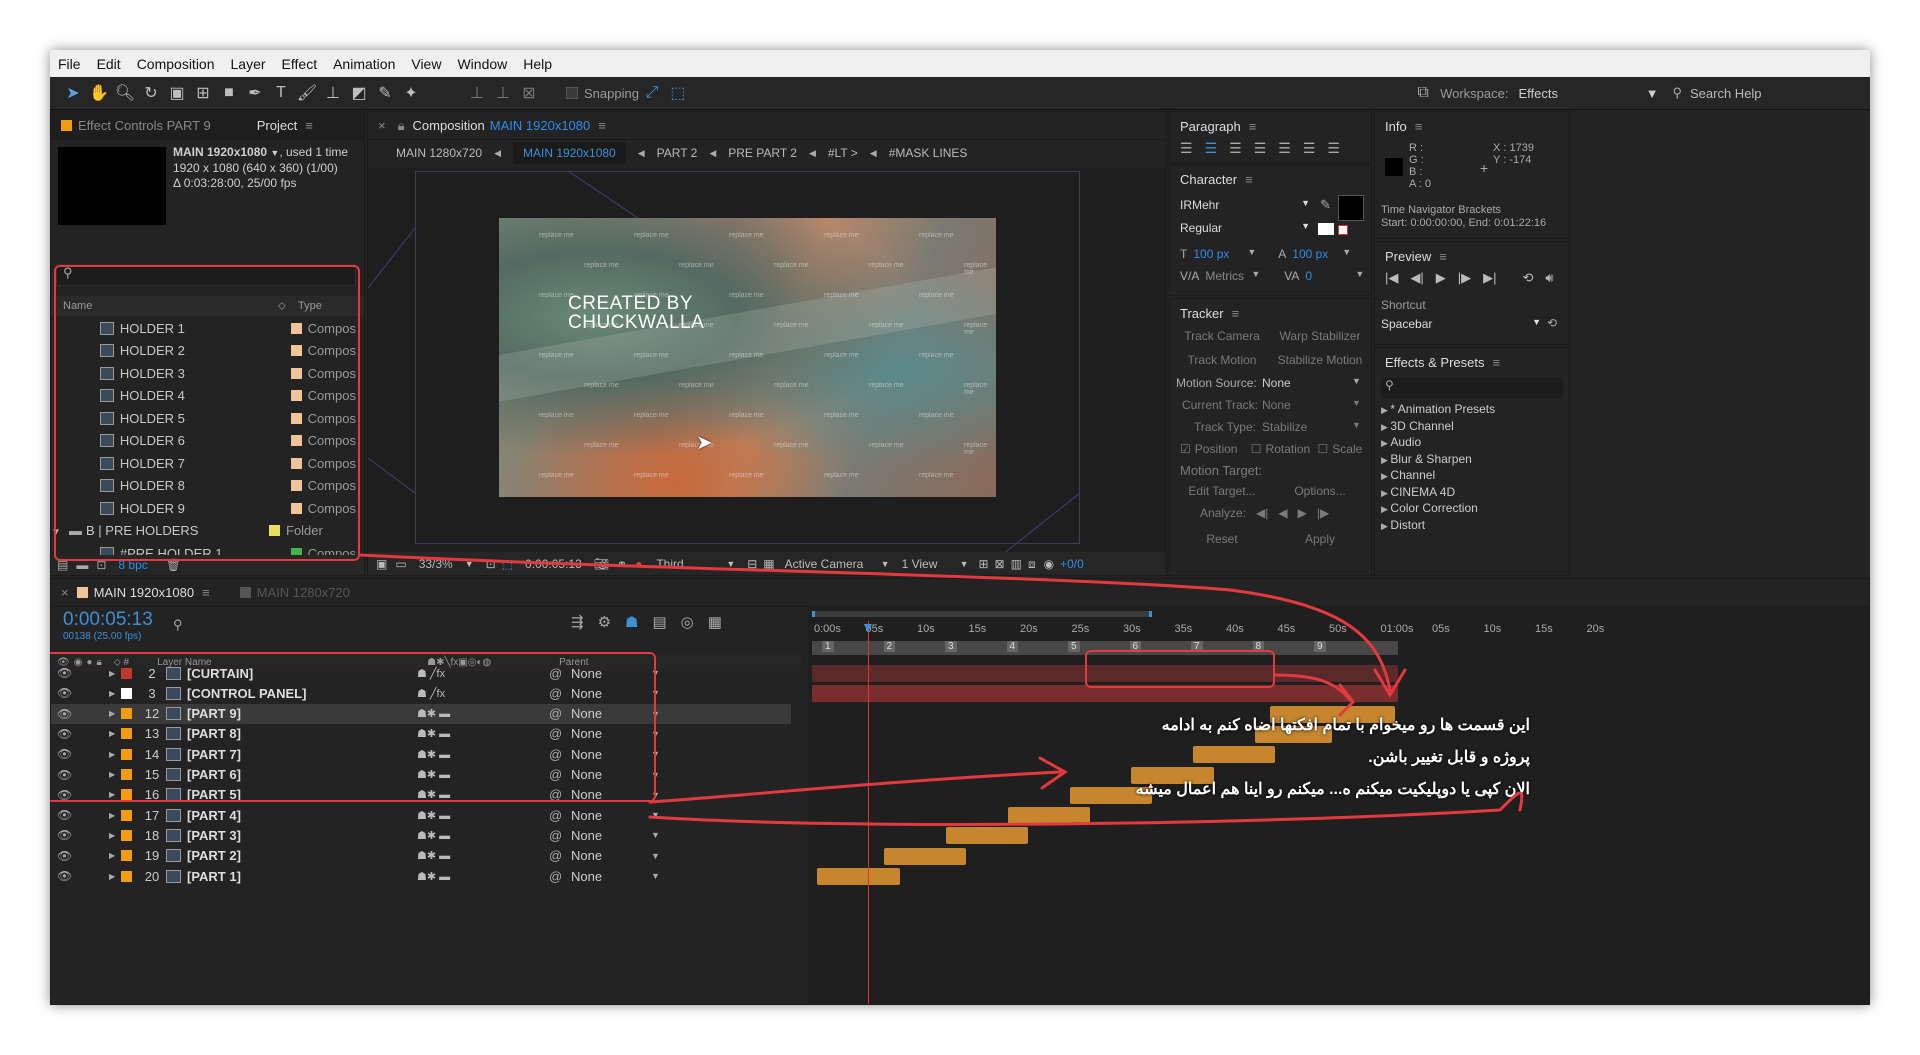 The image size is (1920, 1055). Describe the element at coordinates (206, 275) in the screenshot. I see `project-search-input: ⚲` at that location.